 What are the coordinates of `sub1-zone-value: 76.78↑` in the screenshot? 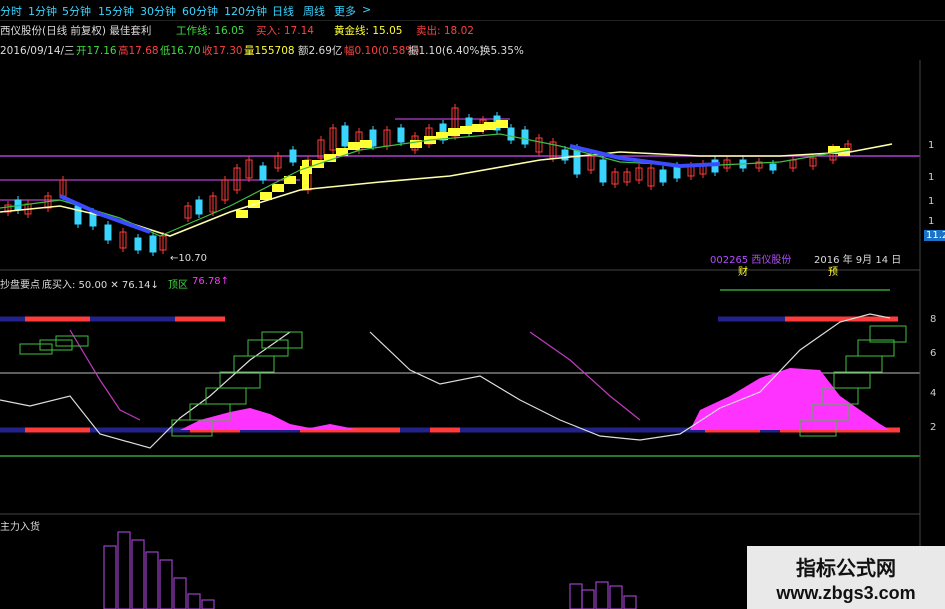 It's located at (211, 281).